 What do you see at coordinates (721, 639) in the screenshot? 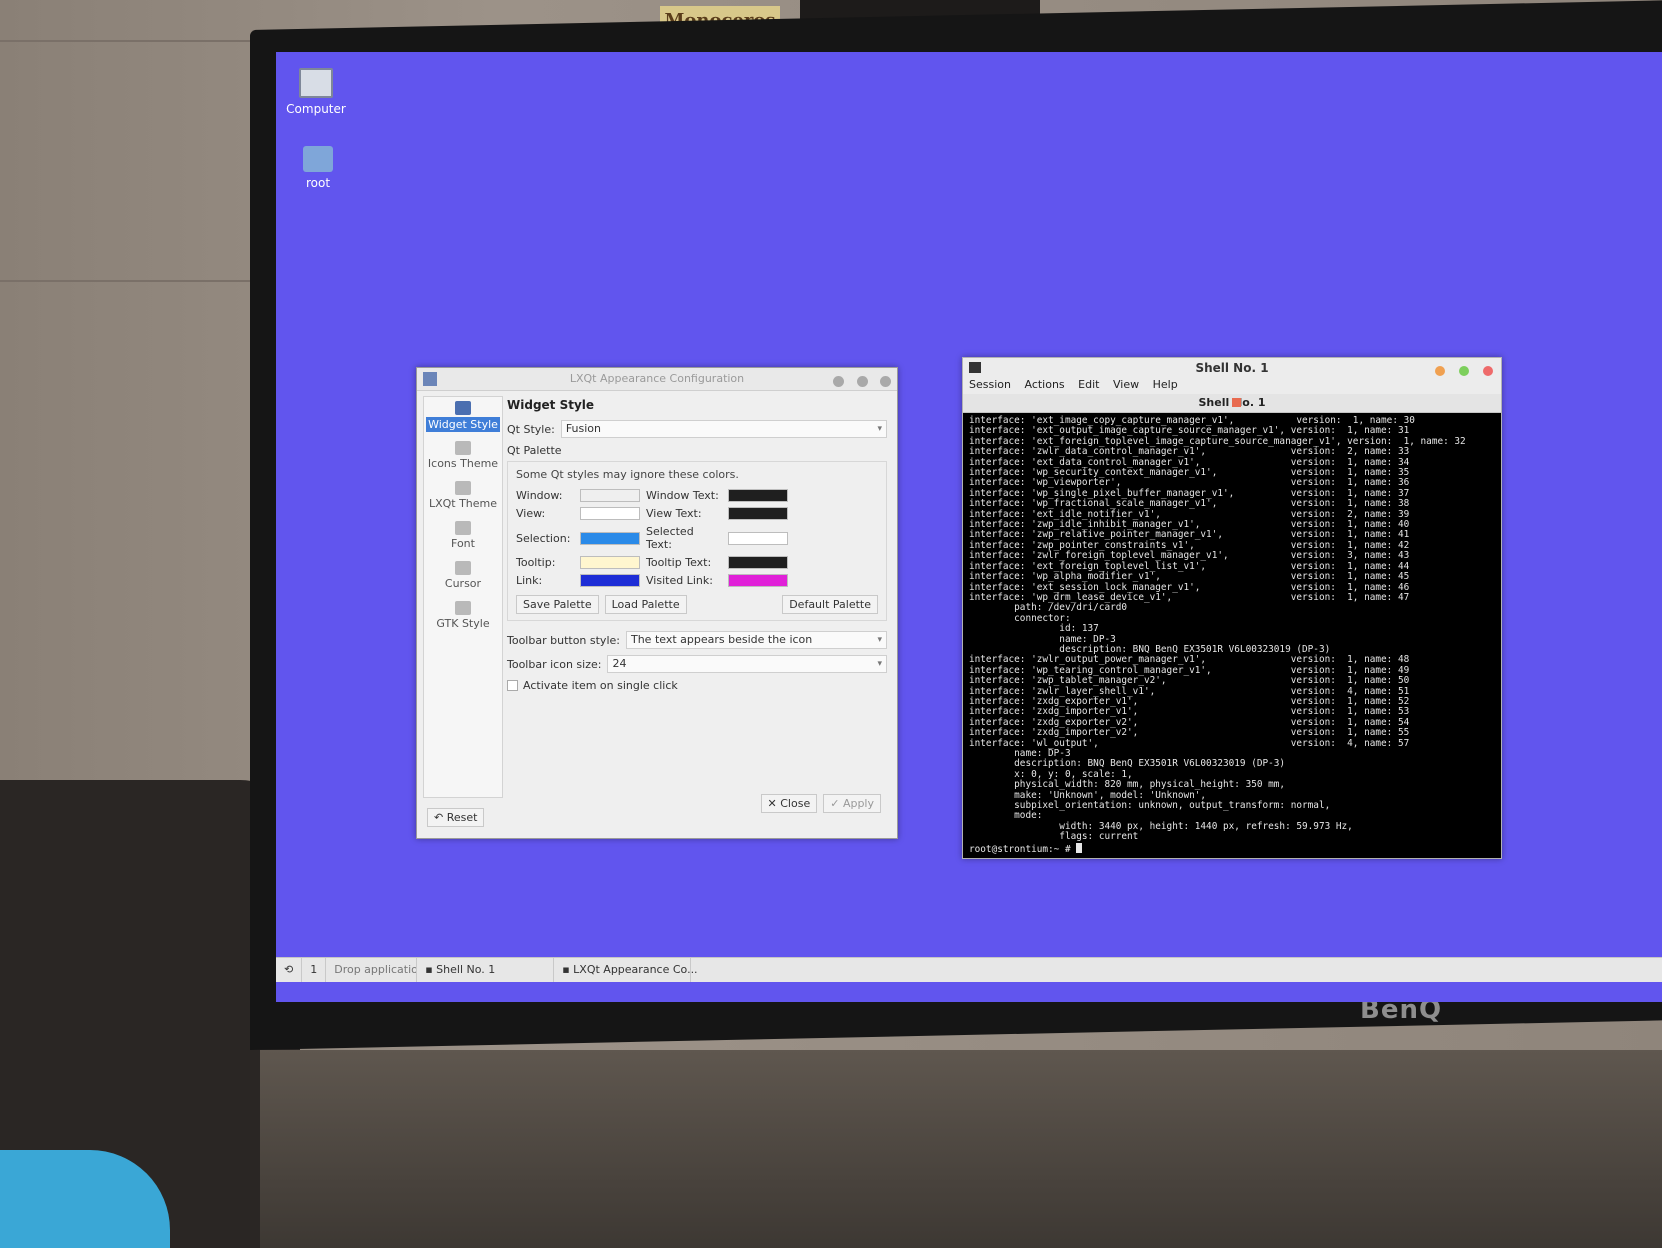
I see `toolbar-button-style-value: The text appears beside the icon` at bounding box center [721, 639].